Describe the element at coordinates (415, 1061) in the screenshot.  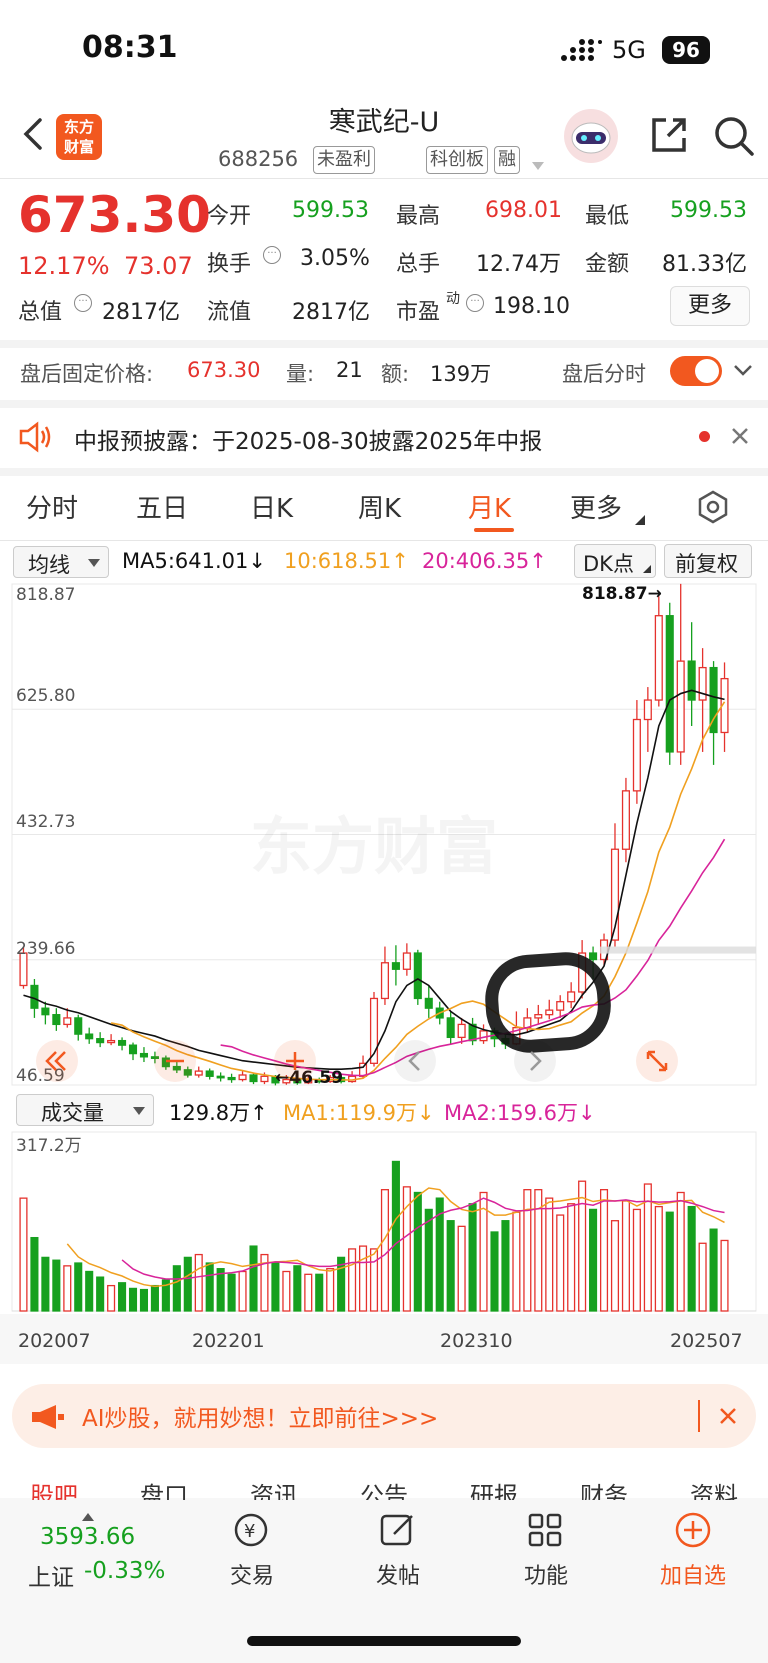
I see `prev-icon` at that location.